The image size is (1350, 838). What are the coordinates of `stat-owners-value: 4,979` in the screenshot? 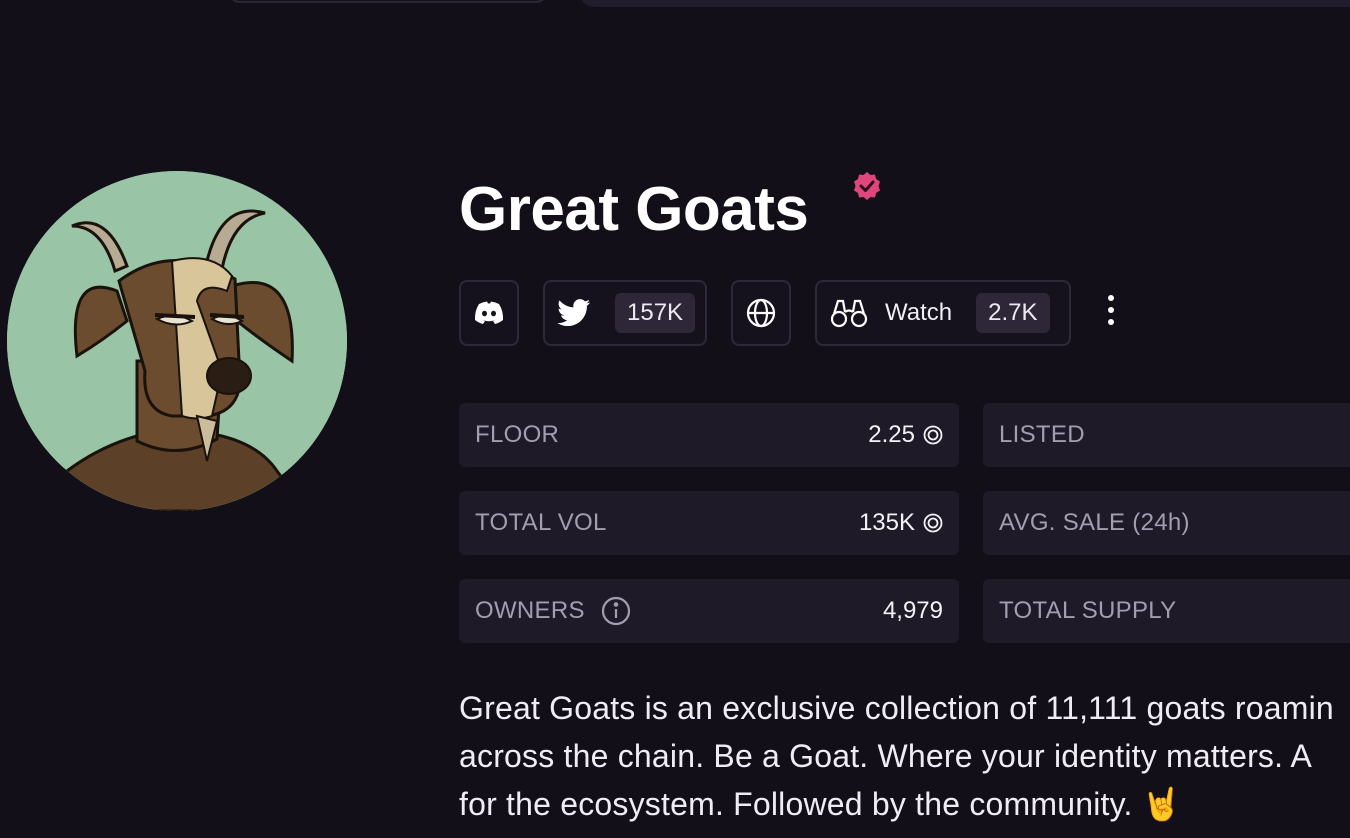 It's located at (912, 610).